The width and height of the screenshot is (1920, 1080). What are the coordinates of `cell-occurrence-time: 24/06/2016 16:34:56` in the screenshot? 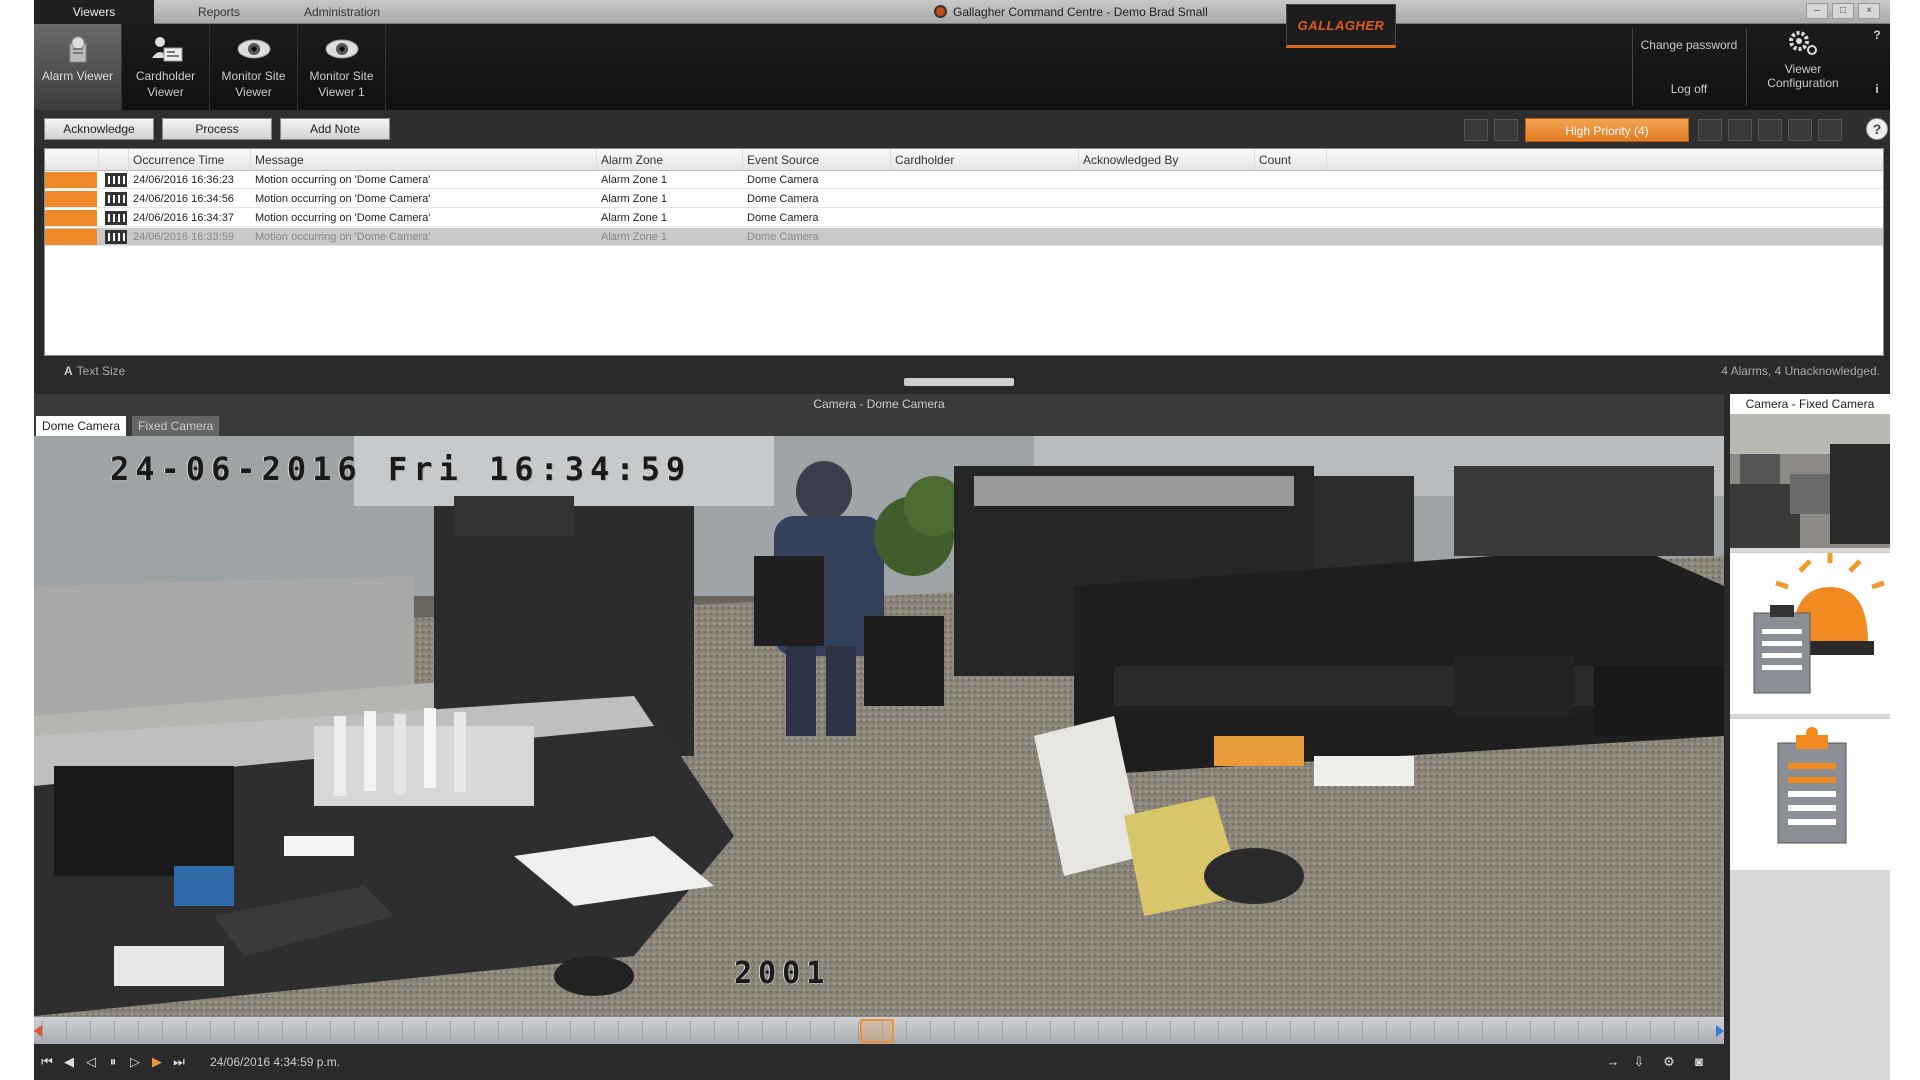 It's located at (183, 199).